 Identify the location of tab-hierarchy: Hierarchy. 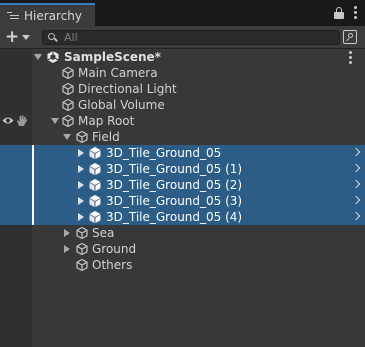
(47, 14).